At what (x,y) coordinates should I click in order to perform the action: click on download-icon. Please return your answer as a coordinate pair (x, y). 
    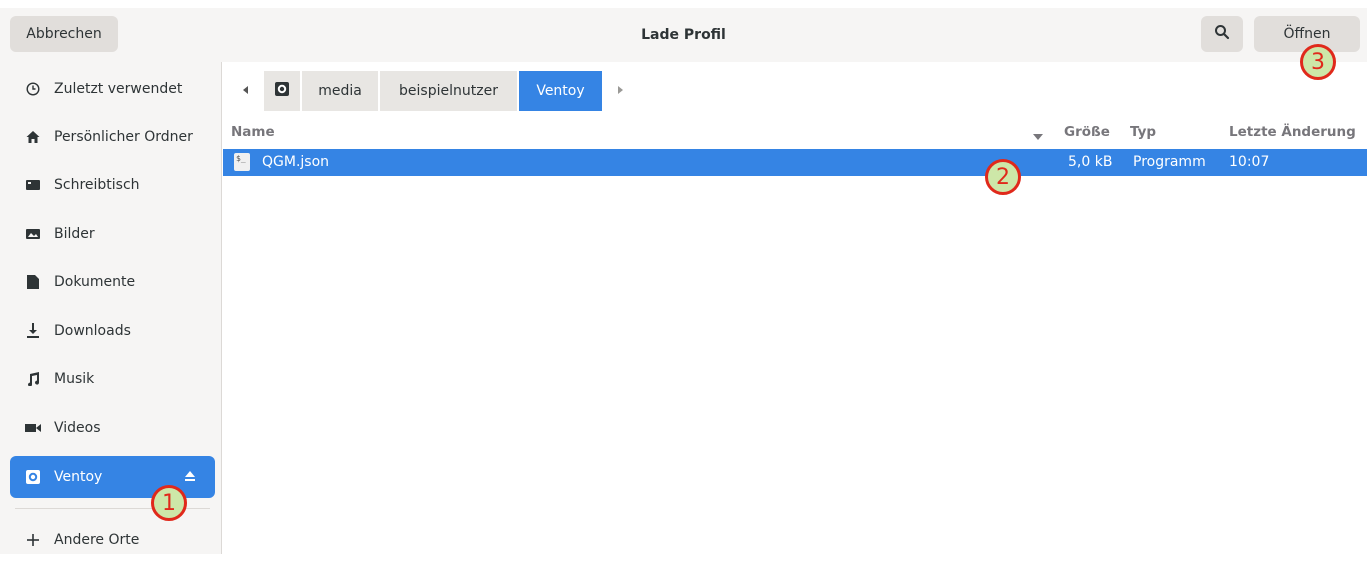
    Looking at the image, I should click on (33, 331).